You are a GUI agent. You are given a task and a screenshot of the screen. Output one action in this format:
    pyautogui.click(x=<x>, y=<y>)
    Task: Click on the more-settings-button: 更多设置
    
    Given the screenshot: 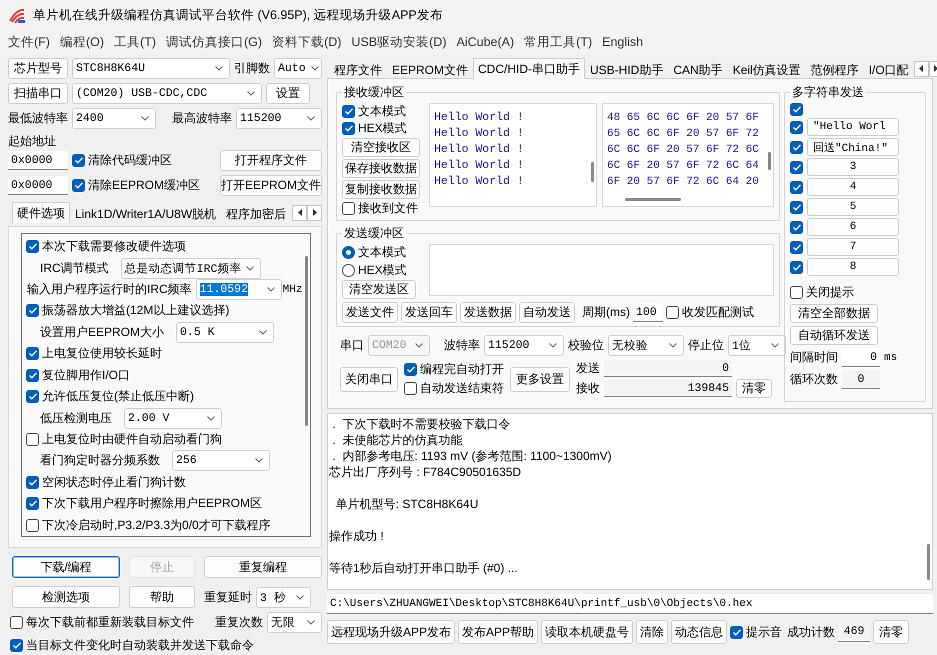 What is the action you would take?
    pyautogui.click(x=540, y=379)
    